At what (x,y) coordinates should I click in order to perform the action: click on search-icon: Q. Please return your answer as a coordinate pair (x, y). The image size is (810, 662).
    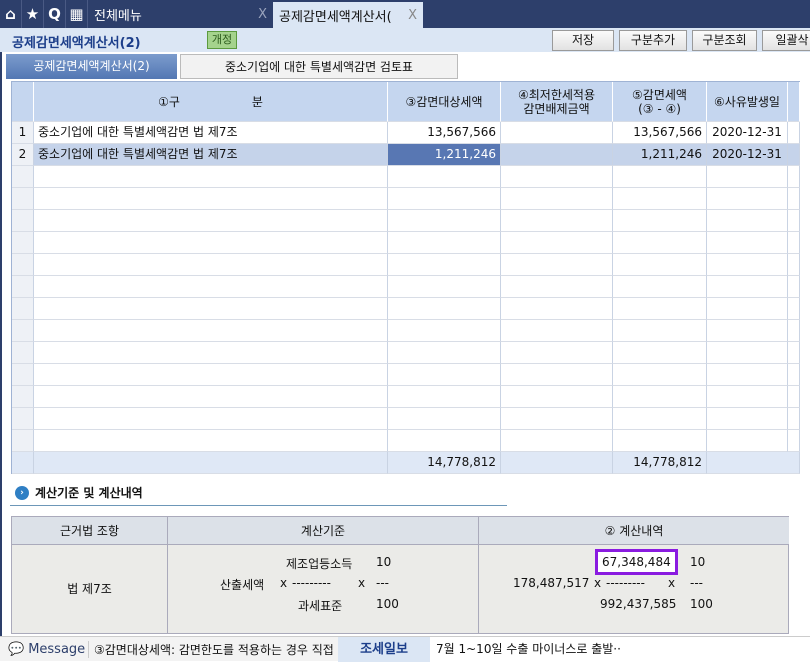
    Looking at the image, I should click on (55, 14).